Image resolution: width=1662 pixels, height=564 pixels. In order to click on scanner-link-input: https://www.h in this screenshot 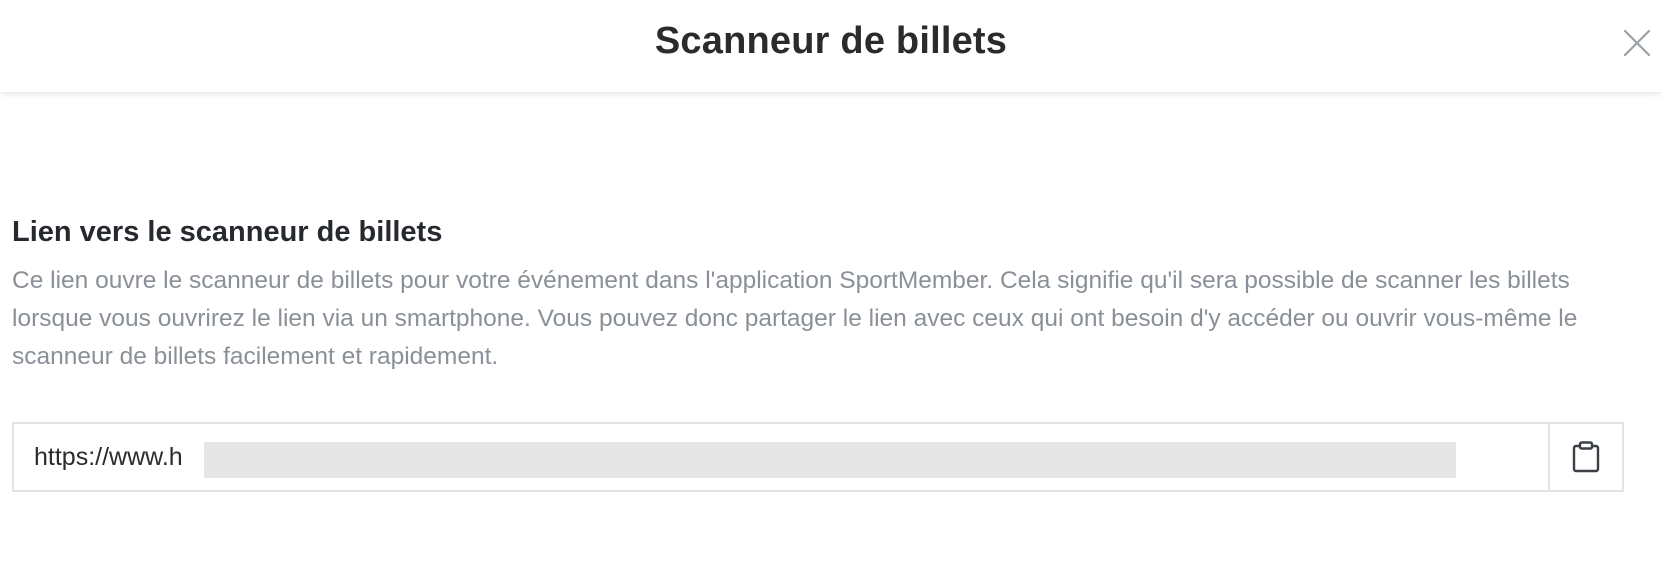, I will do `click(781, 457)`.